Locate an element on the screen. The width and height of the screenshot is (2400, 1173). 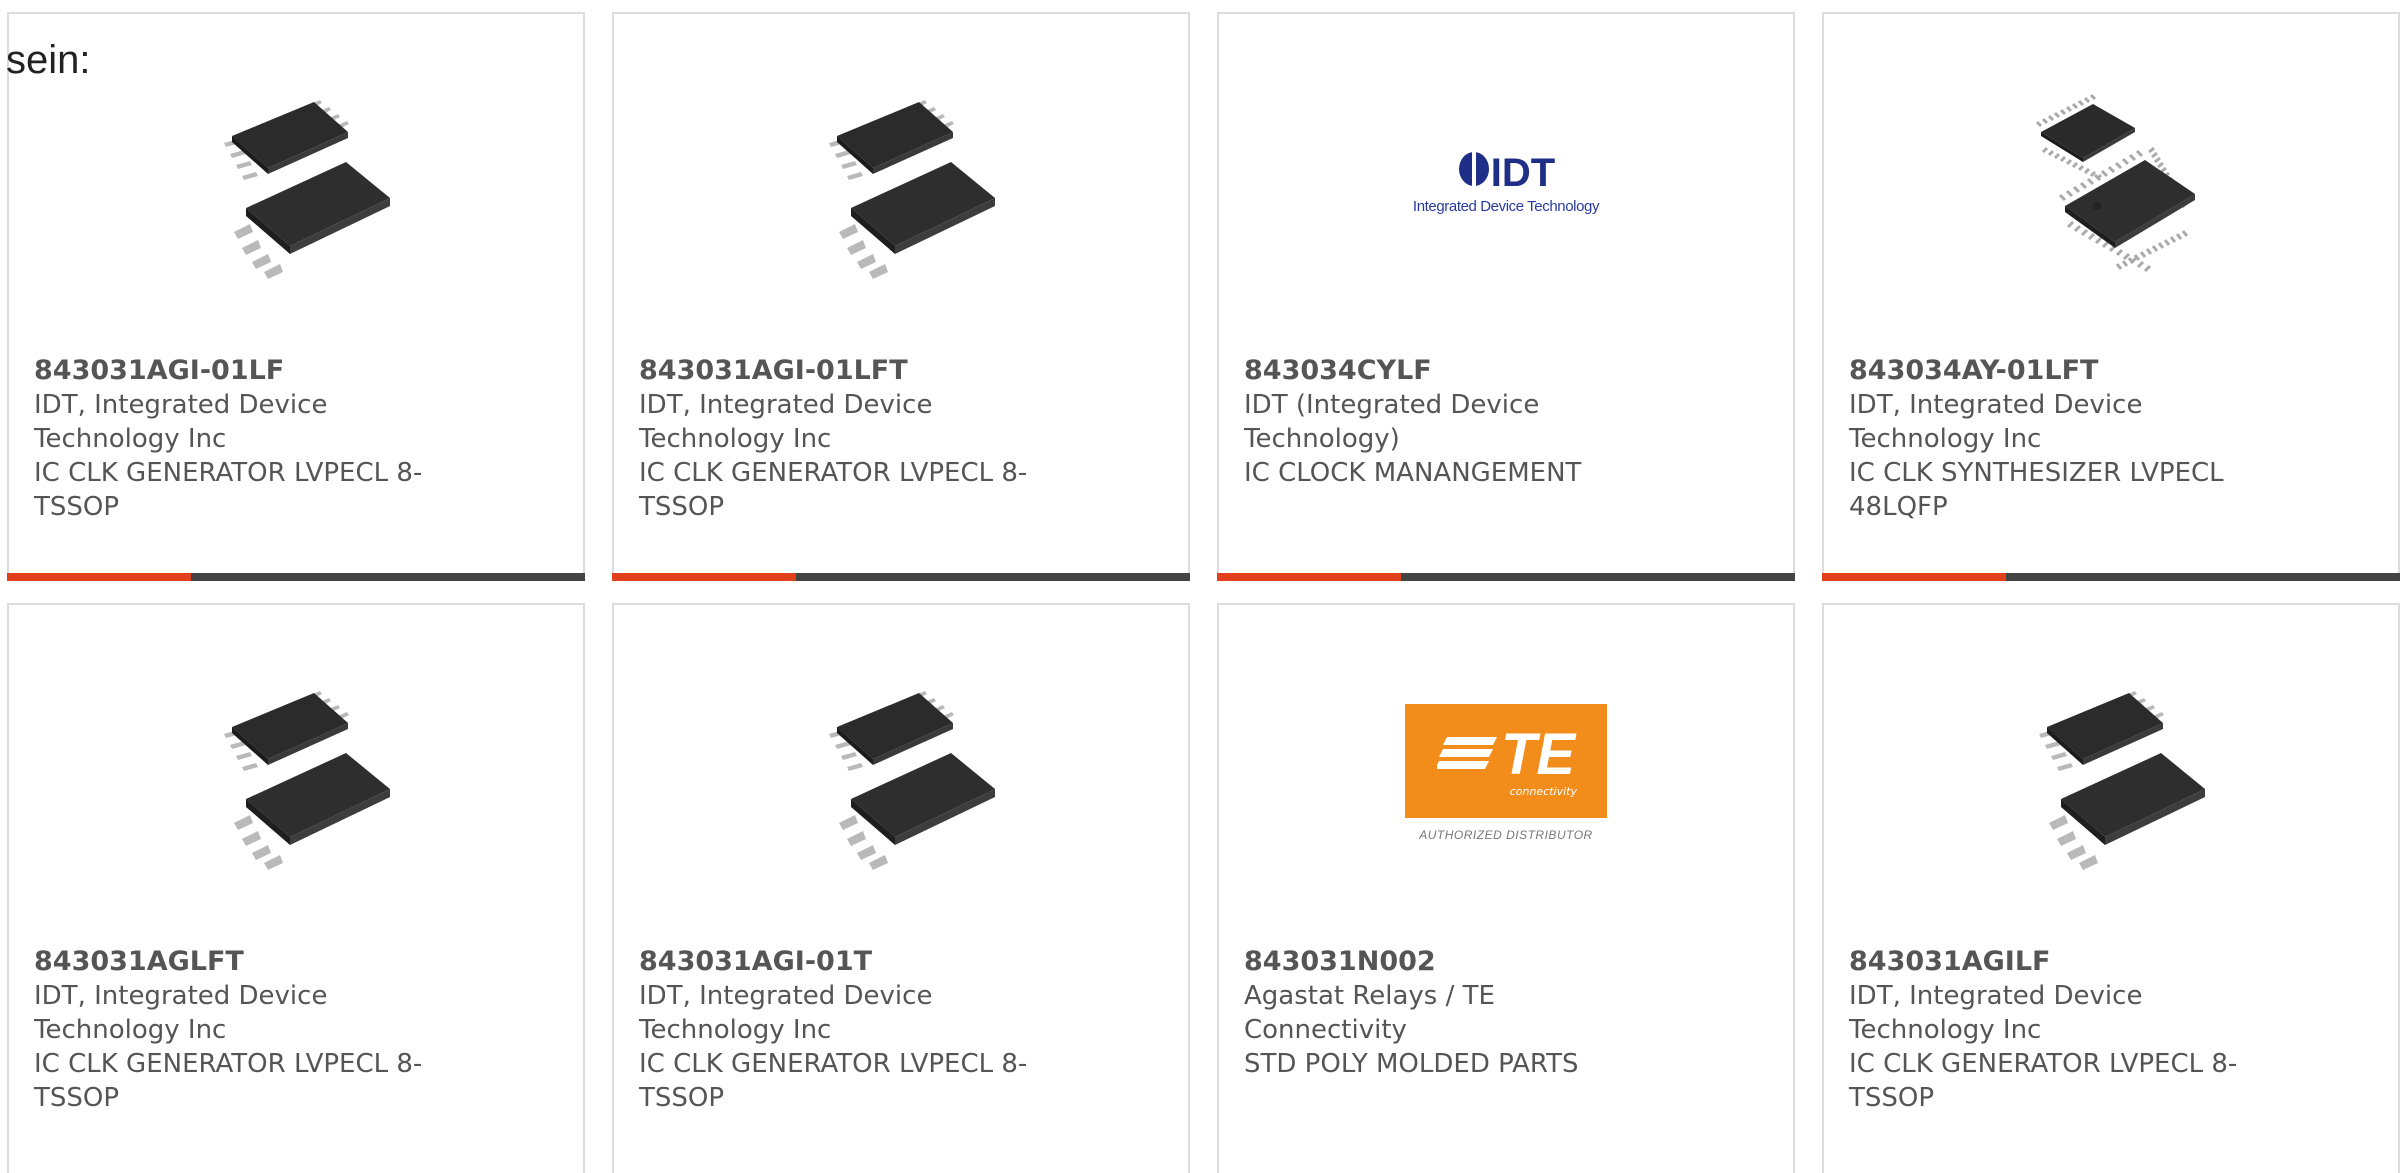
description-line-1: IC CLK SYNTHESIZER LVPECL is located at coordinates (2036, 473).